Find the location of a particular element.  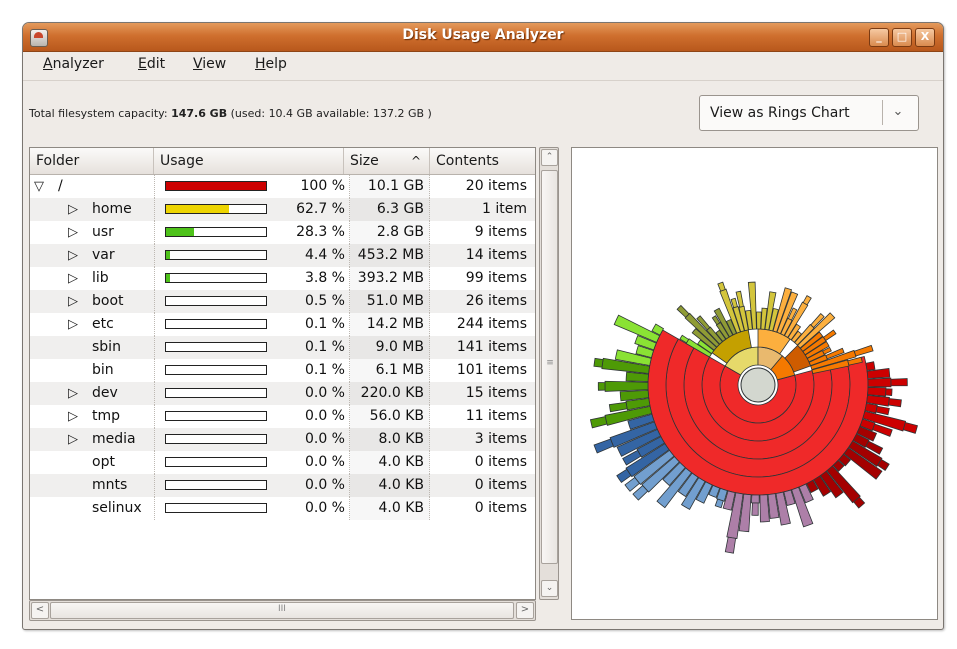

tree-row: sbin 0.1 % 9.0 MB 141 items is located at coordinates (282, 347).